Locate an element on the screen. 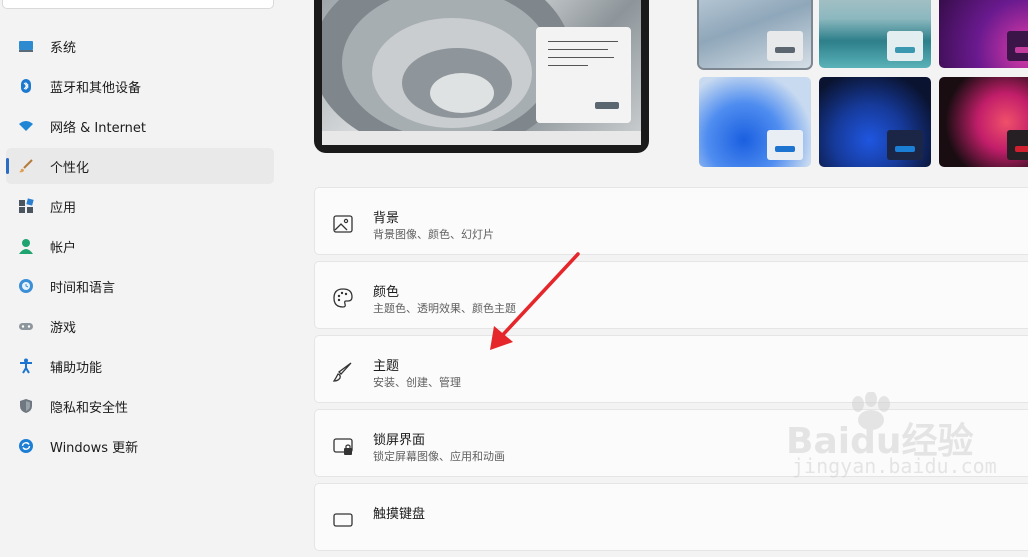  accessibility-icon is located at coordinates (26, 366).